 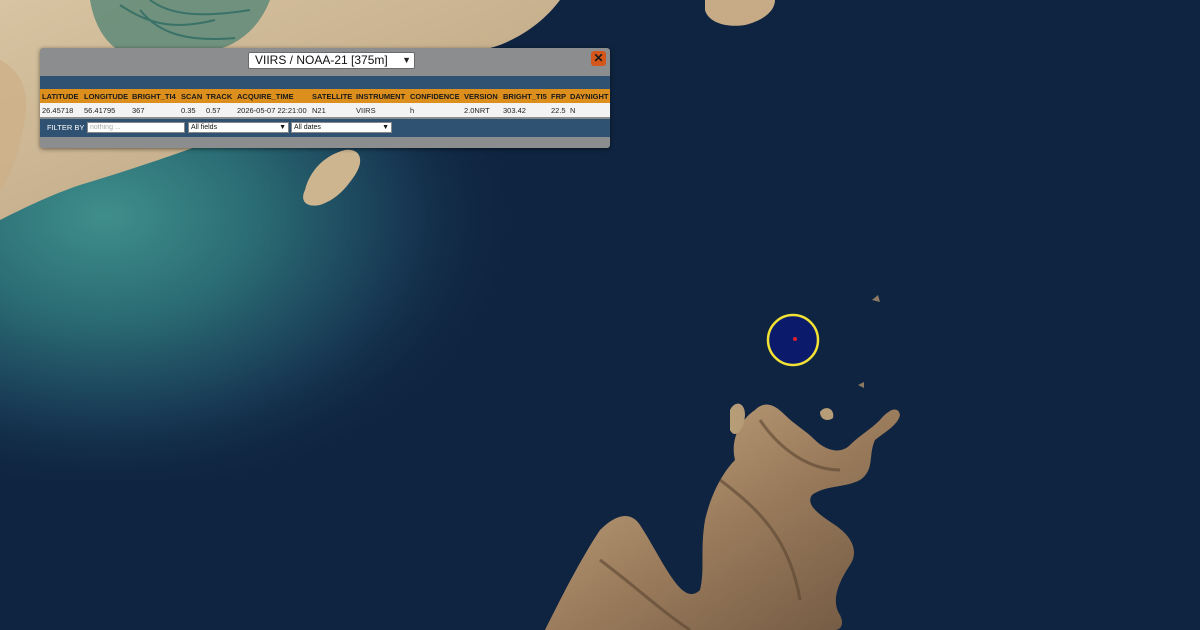 I want to click on filter-input, so click(x=136, y=127).